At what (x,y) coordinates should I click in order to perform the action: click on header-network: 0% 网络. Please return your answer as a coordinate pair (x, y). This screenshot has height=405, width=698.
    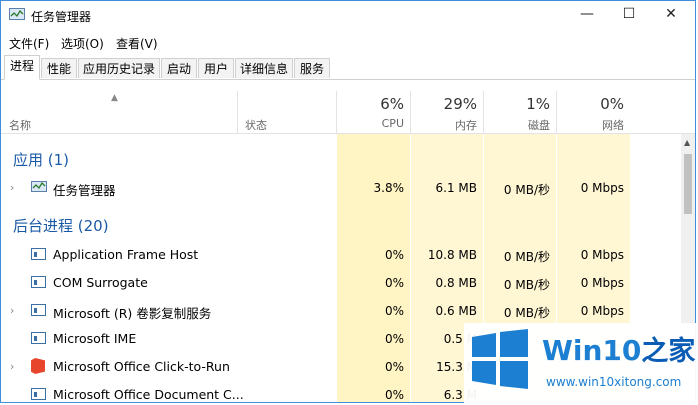
    Looking at the image, I should click on (590, 114).